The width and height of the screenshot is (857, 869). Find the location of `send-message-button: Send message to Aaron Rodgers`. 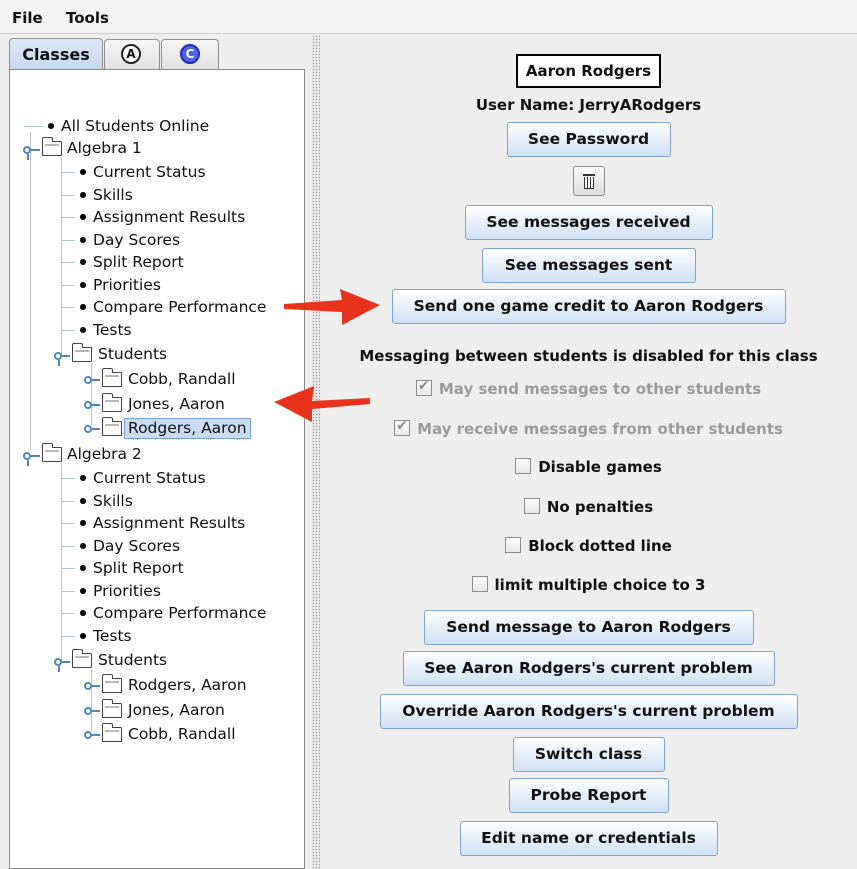

send-message-button: Send message to Aaron Rodgers is located at coordinates (588, 627).